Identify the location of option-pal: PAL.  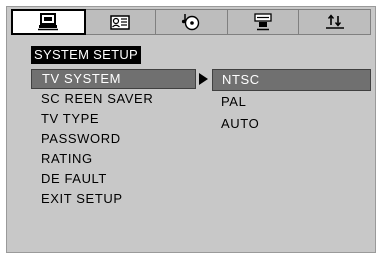
(291, 102).